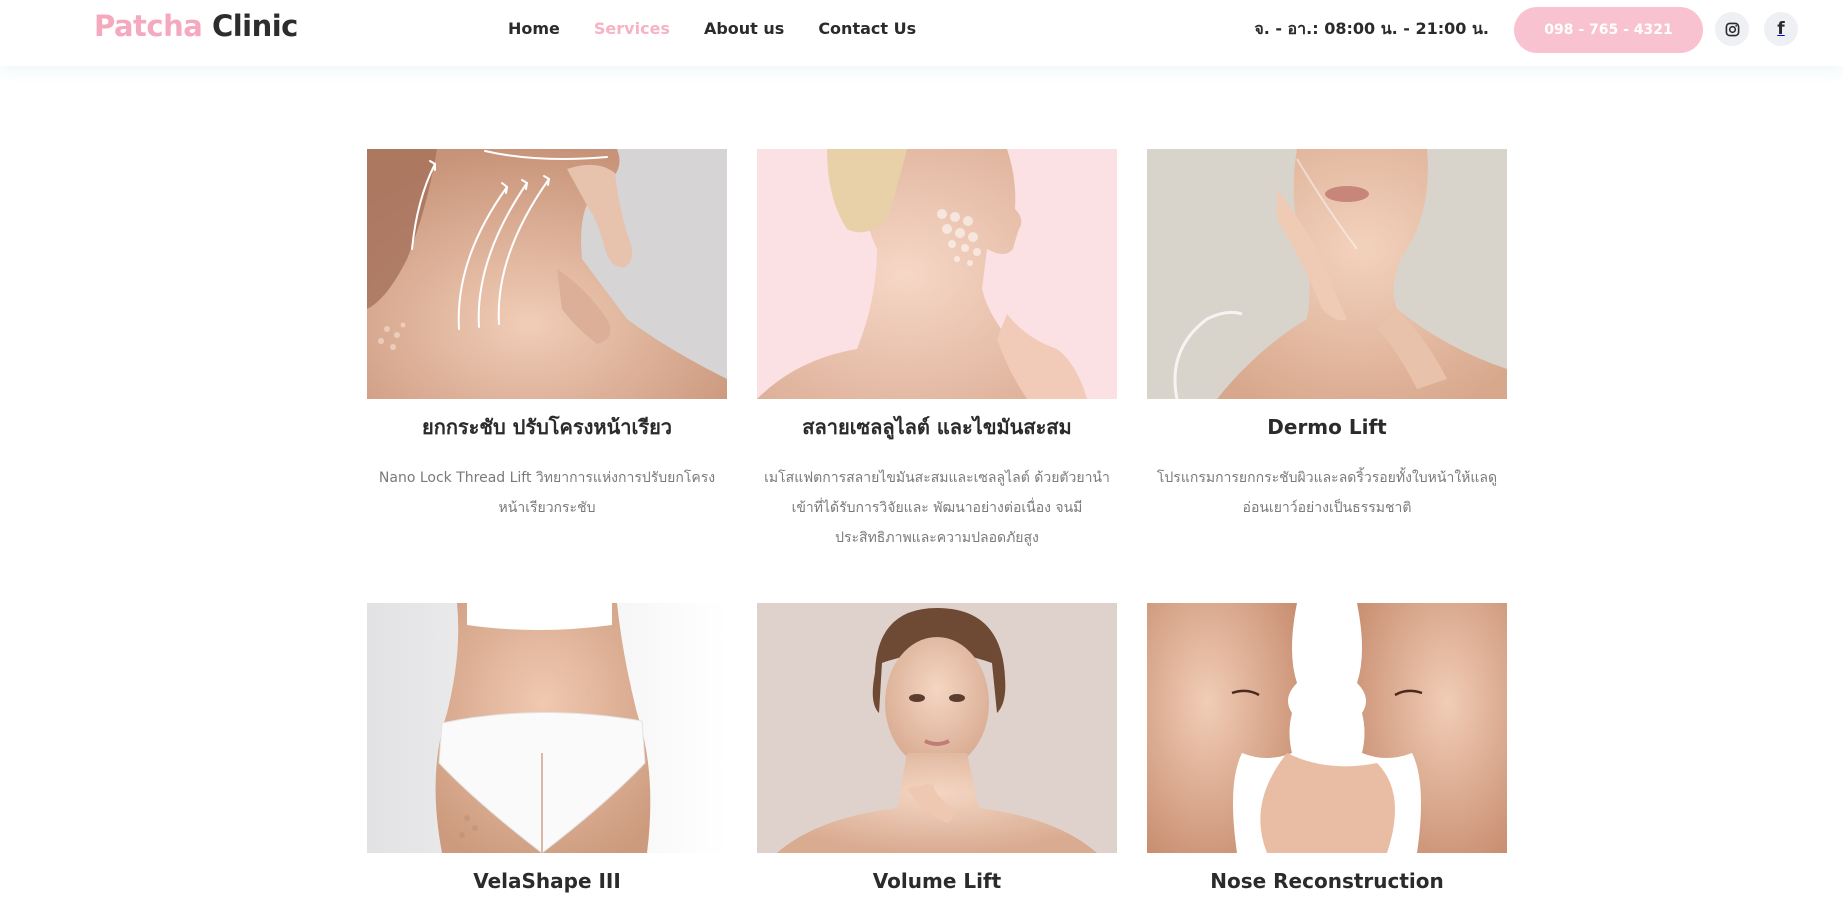  I want to click on service-title: Dermo Lift, so click(1327, 427).